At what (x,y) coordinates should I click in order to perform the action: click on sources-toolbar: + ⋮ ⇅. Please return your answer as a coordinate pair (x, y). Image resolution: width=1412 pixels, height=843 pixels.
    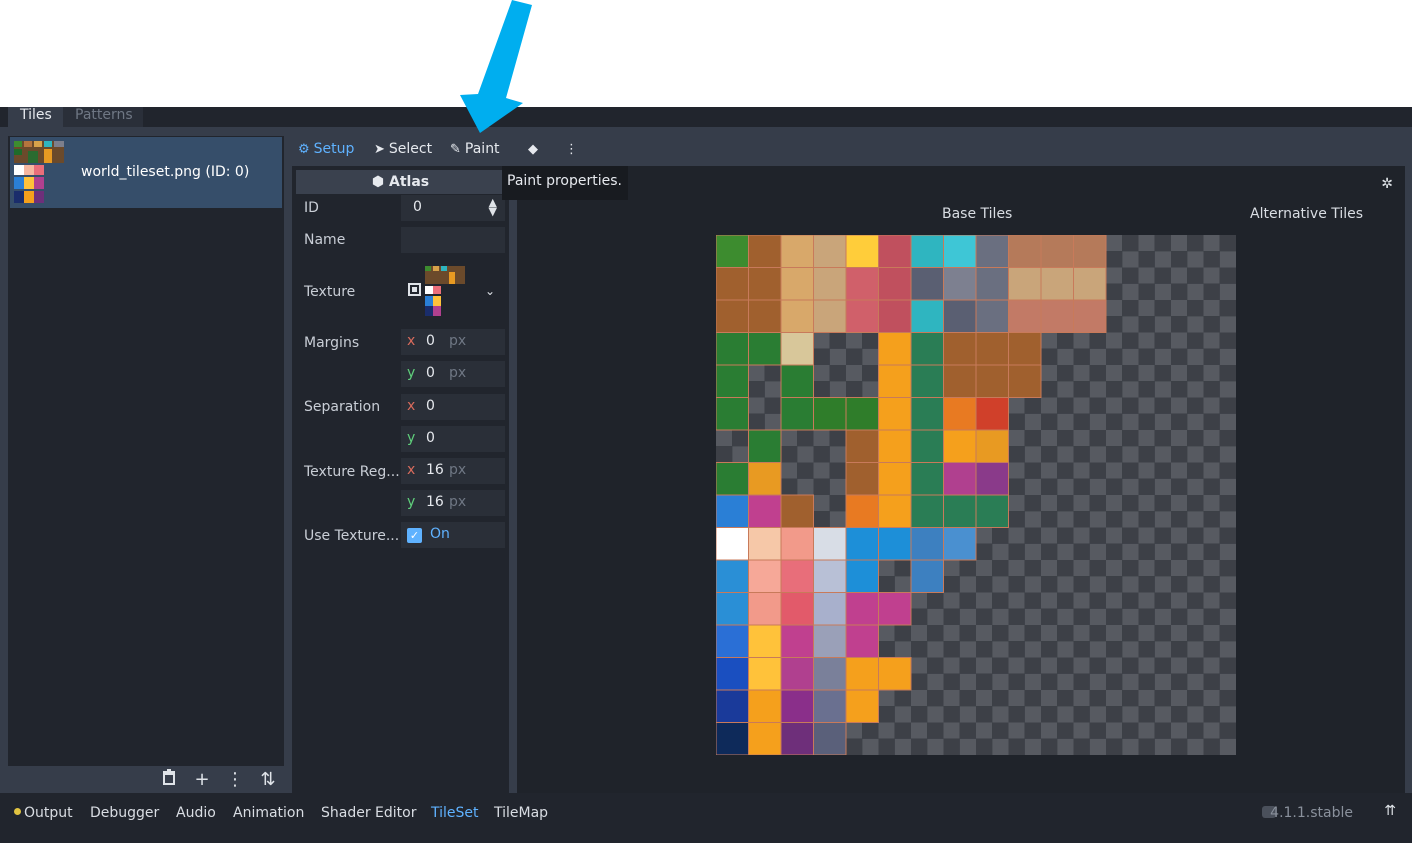
    Looking at the image, I should click on (146, 780).